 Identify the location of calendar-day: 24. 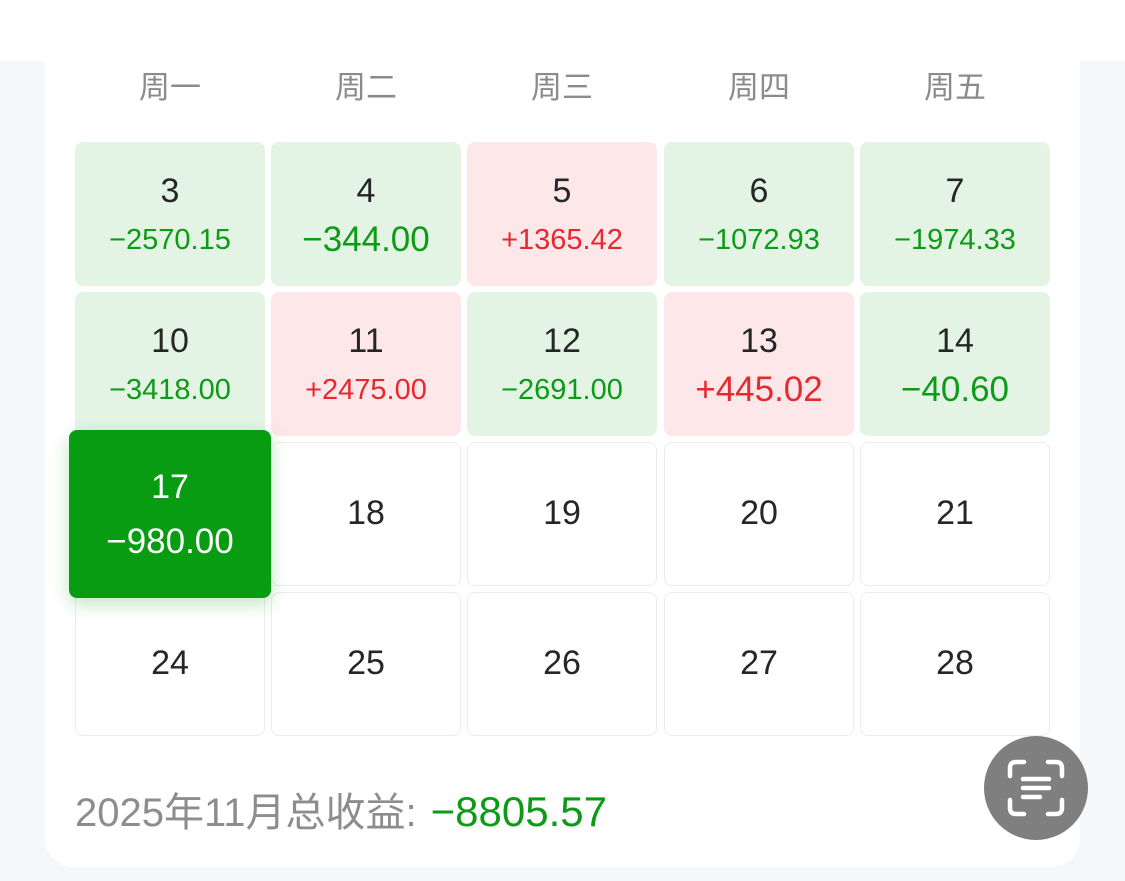
(170, 664).